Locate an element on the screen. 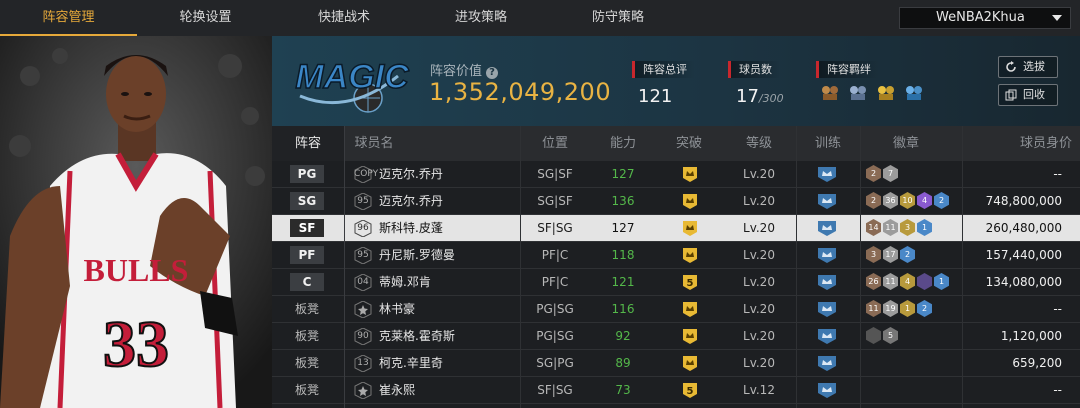 This screenshot has width=1080, height=408. badge-icon: 19 is located at coordinates (890, 308).